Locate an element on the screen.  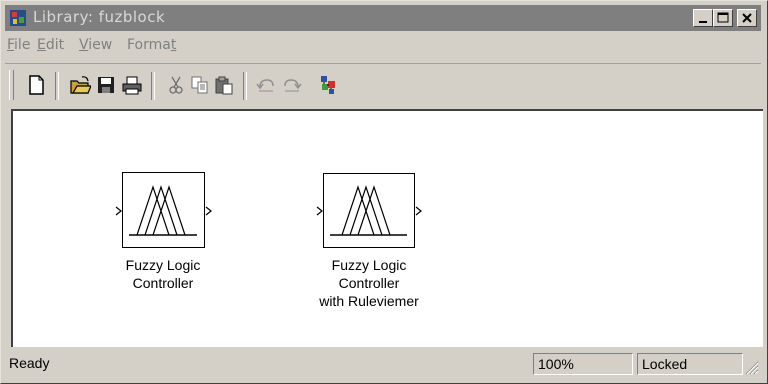
paste-button is located at coordinates (224, 85).